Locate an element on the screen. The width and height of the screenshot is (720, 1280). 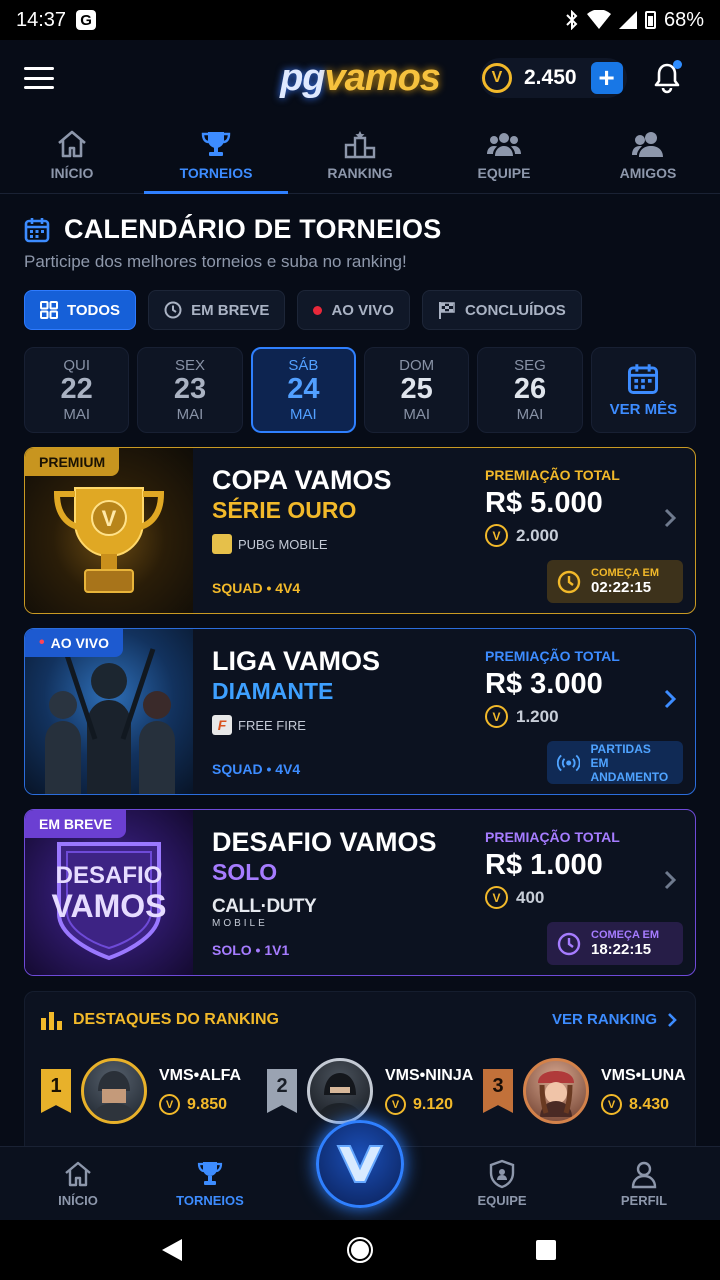
date-day: 25 is located at coordinates (416, 389).